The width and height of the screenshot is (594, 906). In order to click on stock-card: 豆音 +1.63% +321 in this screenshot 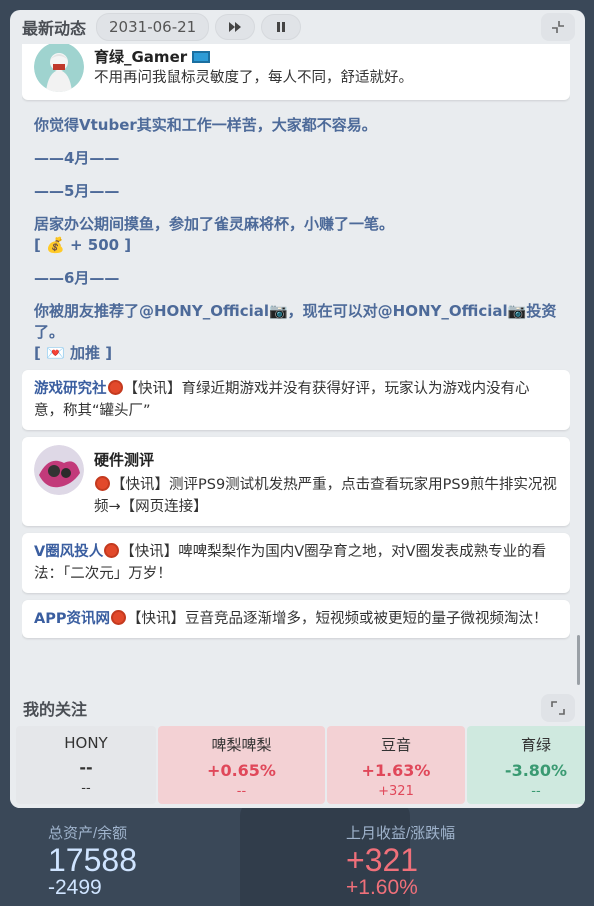, I will do `click(396, 765)`.